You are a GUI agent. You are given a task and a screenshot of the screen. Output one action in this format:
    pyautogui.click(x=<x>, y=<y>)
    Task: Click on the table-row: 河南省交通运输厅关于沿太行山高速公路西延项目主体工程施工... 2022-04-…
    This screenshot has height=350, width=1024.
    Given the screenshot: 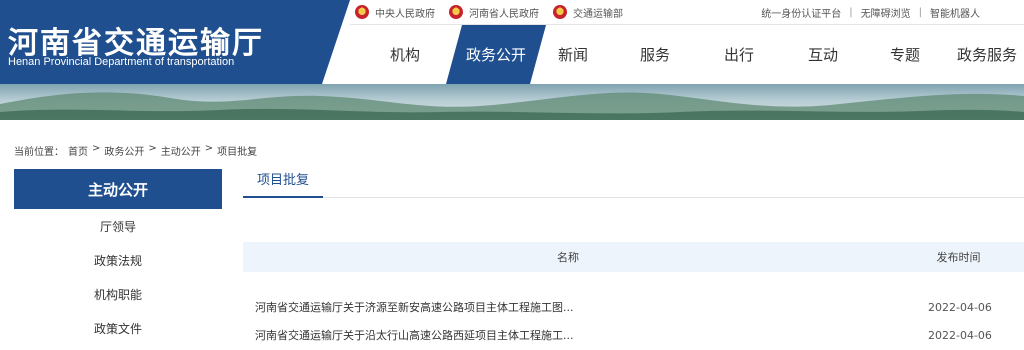 What is the action you would take?
    pyautogui.click(x=633, y=335)
    